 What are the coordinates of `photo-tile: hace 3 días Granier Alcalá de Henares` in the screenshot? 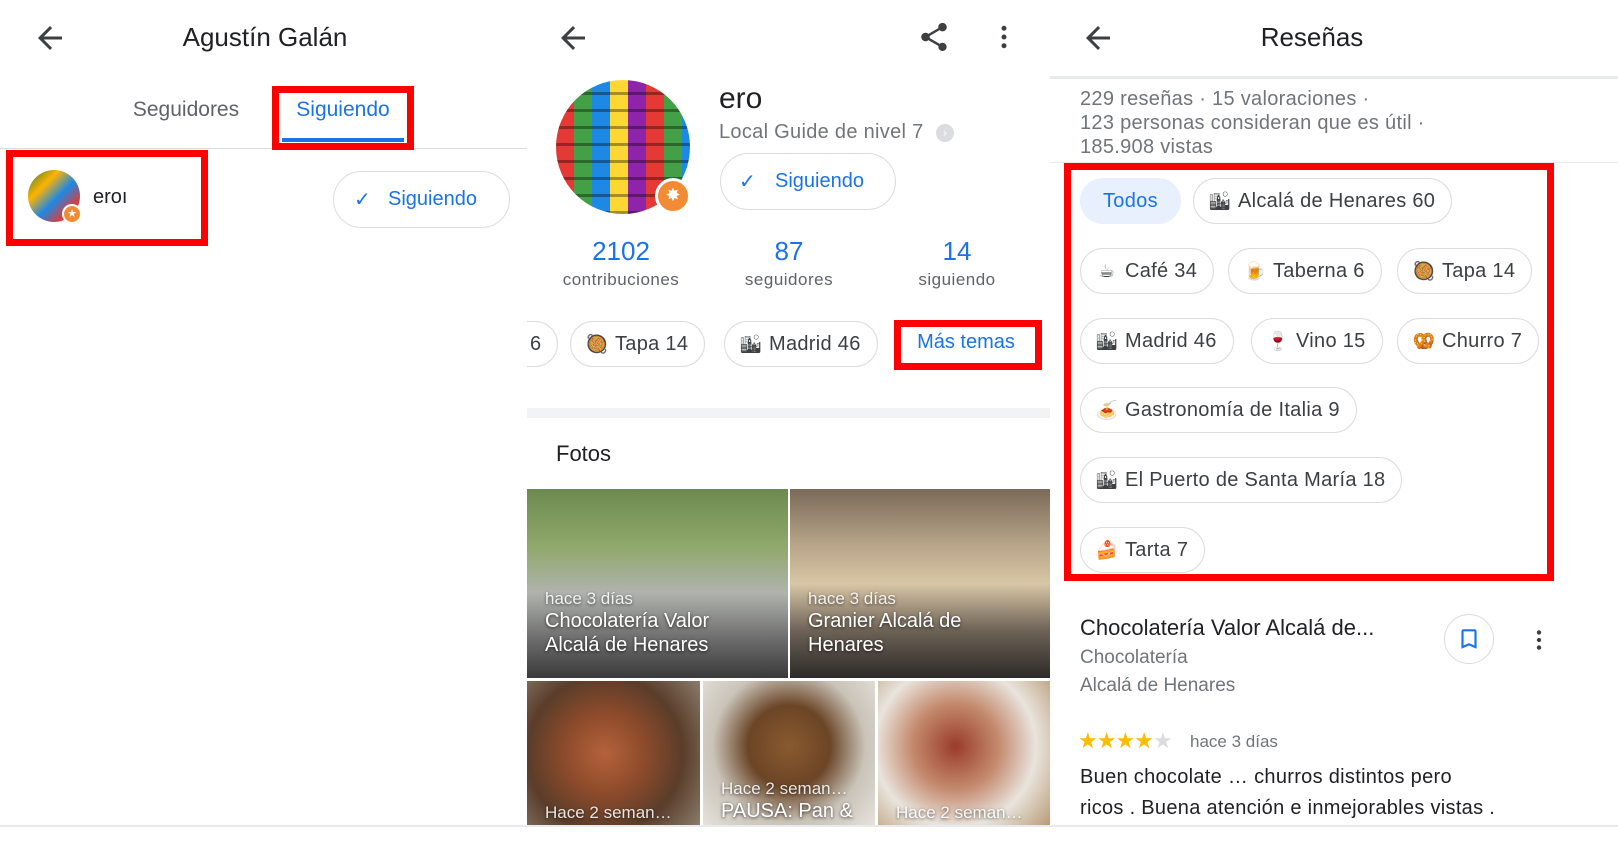 It's located at (920, 583).